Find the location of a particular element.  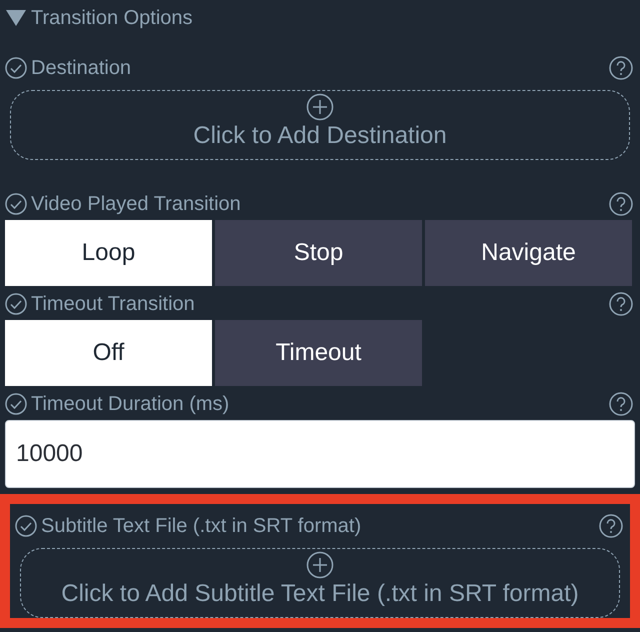

field-label: Subtitle Text File (.txt in SRT format) is located at coordinates (201, 526).